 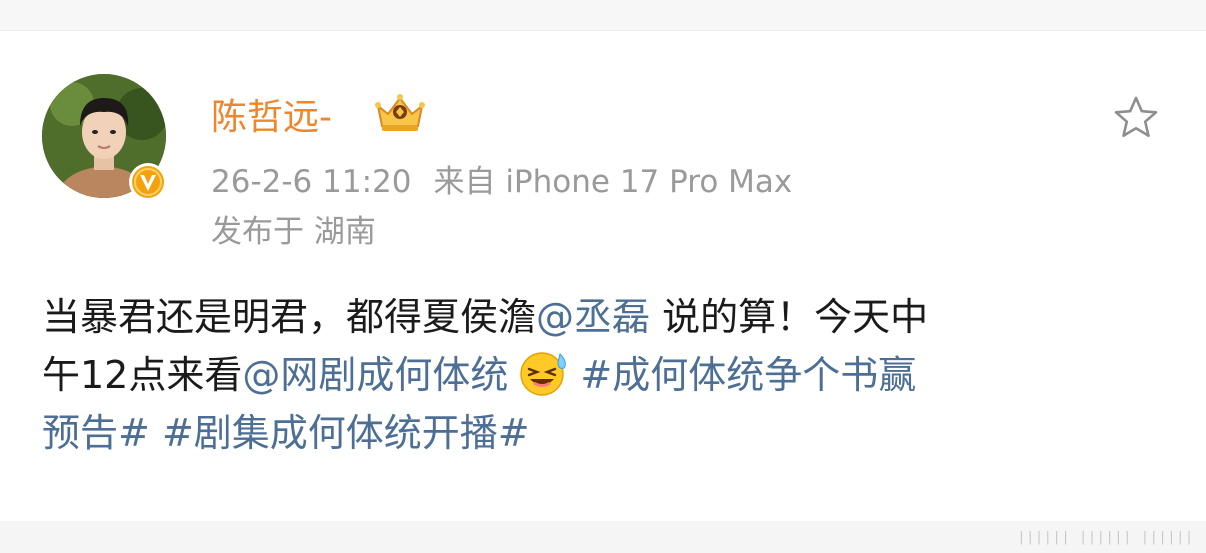 What do you see at coordinates (593, 317) in the screenshot?
I see `mention-link: @丞磊` at bounding box center [593, 317].